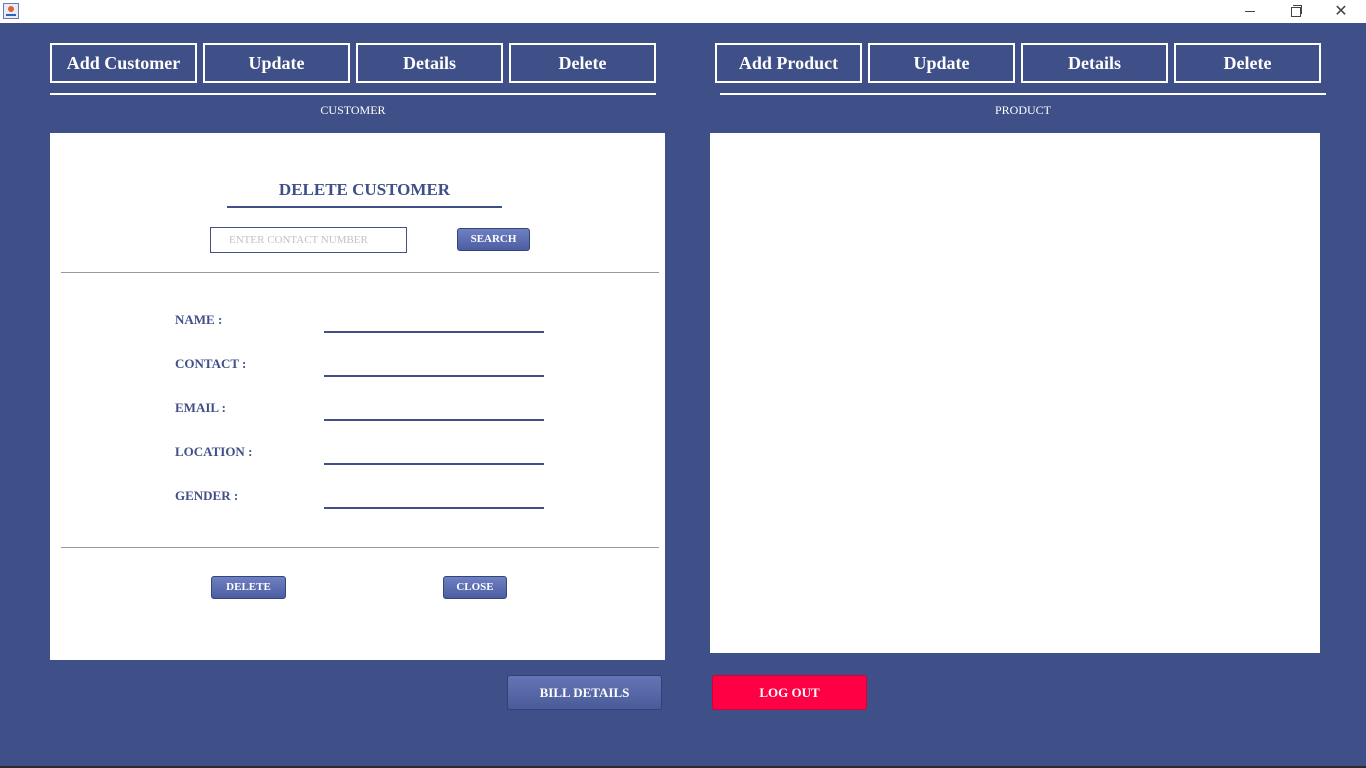 The image size is (1366, 768). I want to click on contact-search-input, so click(308, 240).